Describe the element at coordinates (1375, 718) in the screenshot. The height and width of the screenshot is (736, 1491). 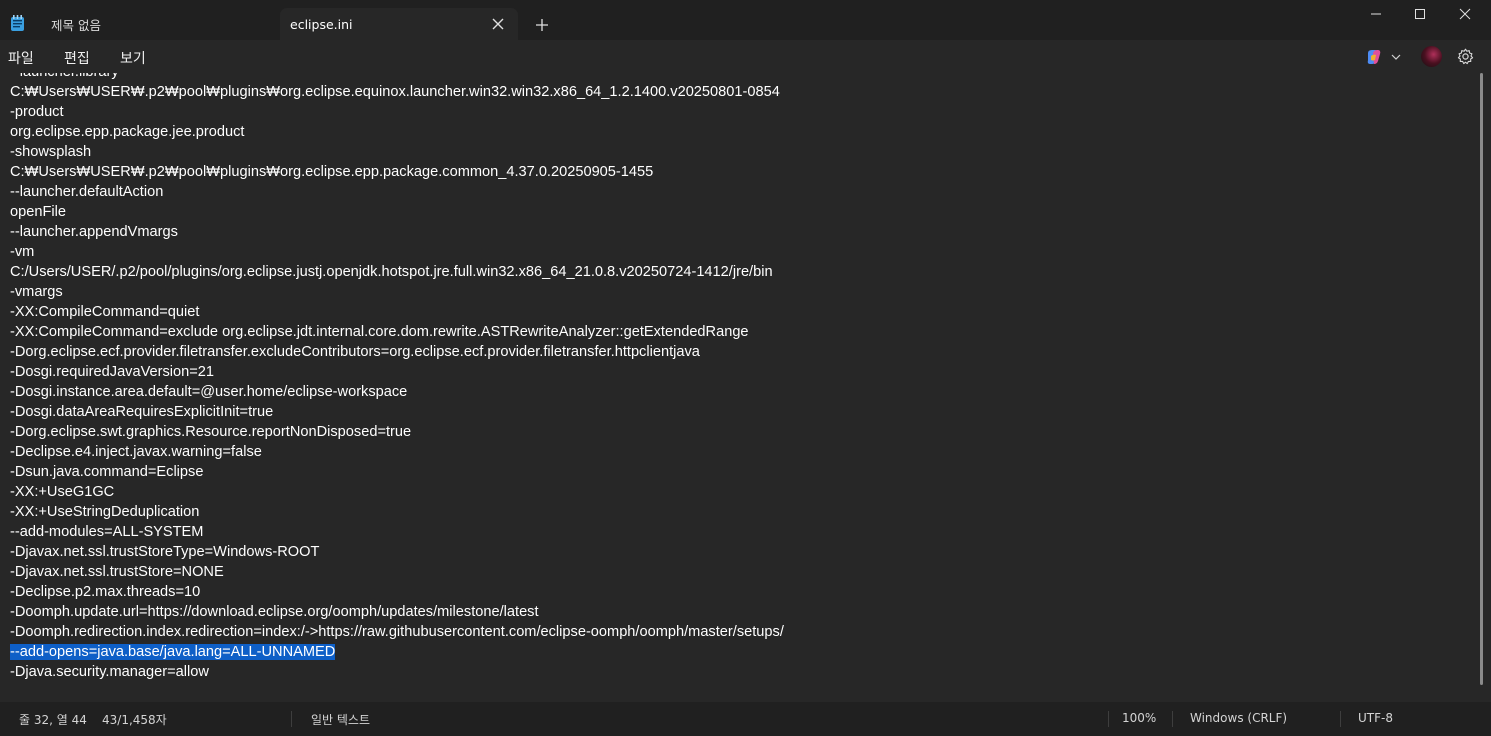
I see `encoding: UTF-8` at that location.